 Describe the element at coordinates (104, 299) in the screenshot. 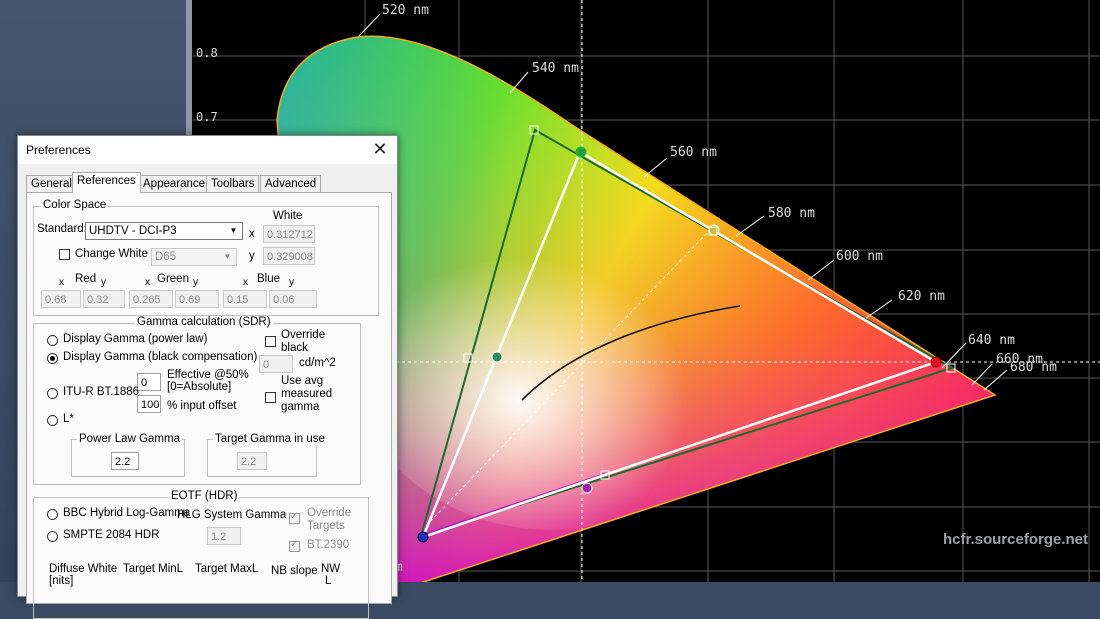

I see `red-y-field: 0.32` at that location.